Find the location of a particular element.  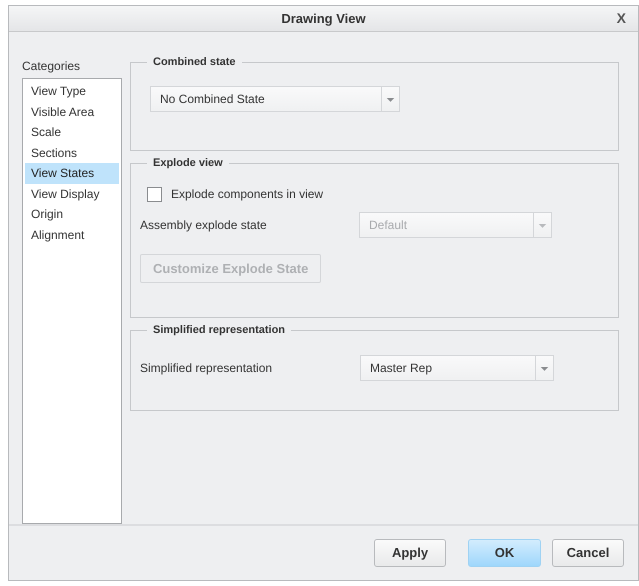

dialog-button: Apply is located at coordinates (410, 553).